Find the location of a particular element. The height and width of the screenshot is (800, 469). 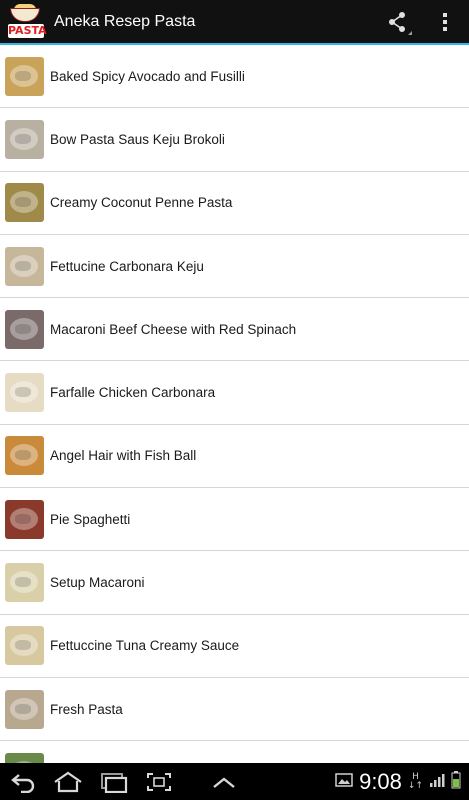

recipe-list-item: Fettuccine Tuna Creamy Sauce is located at coordinates (234, 646).